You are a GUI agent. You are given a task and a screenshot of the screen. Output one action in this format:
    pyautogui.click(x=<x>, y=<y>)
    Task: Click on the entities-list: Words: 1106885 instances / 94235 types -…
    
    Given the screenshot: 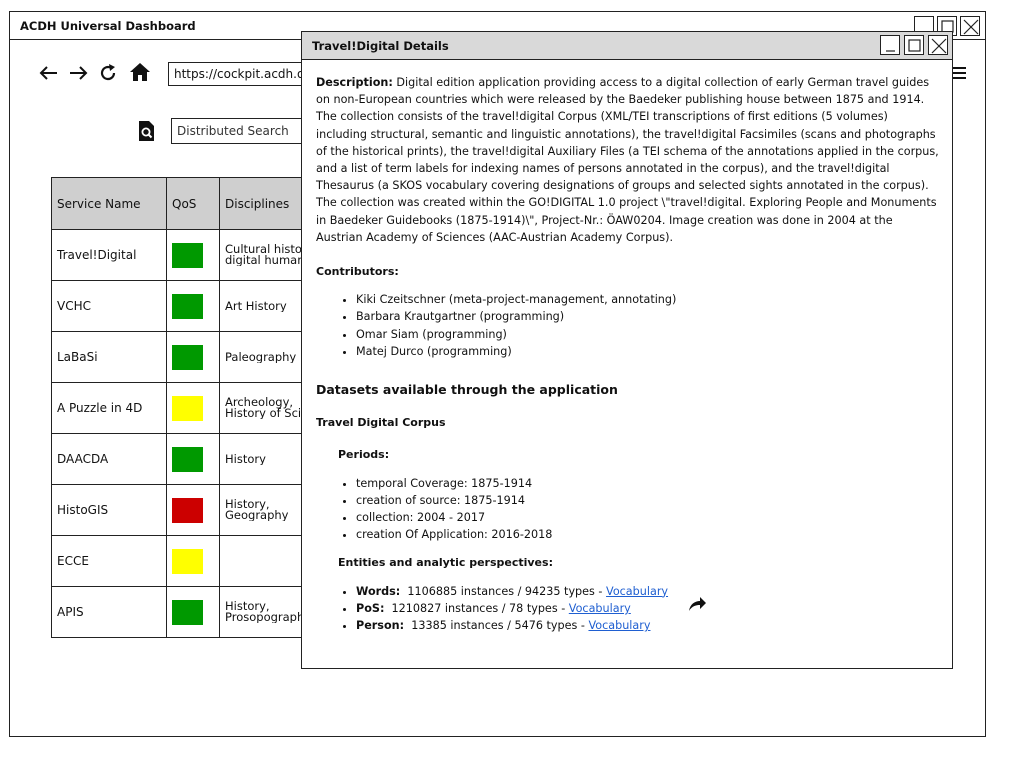 What is the action you would take?
    pyautogui.click(x=629, y=609)
    